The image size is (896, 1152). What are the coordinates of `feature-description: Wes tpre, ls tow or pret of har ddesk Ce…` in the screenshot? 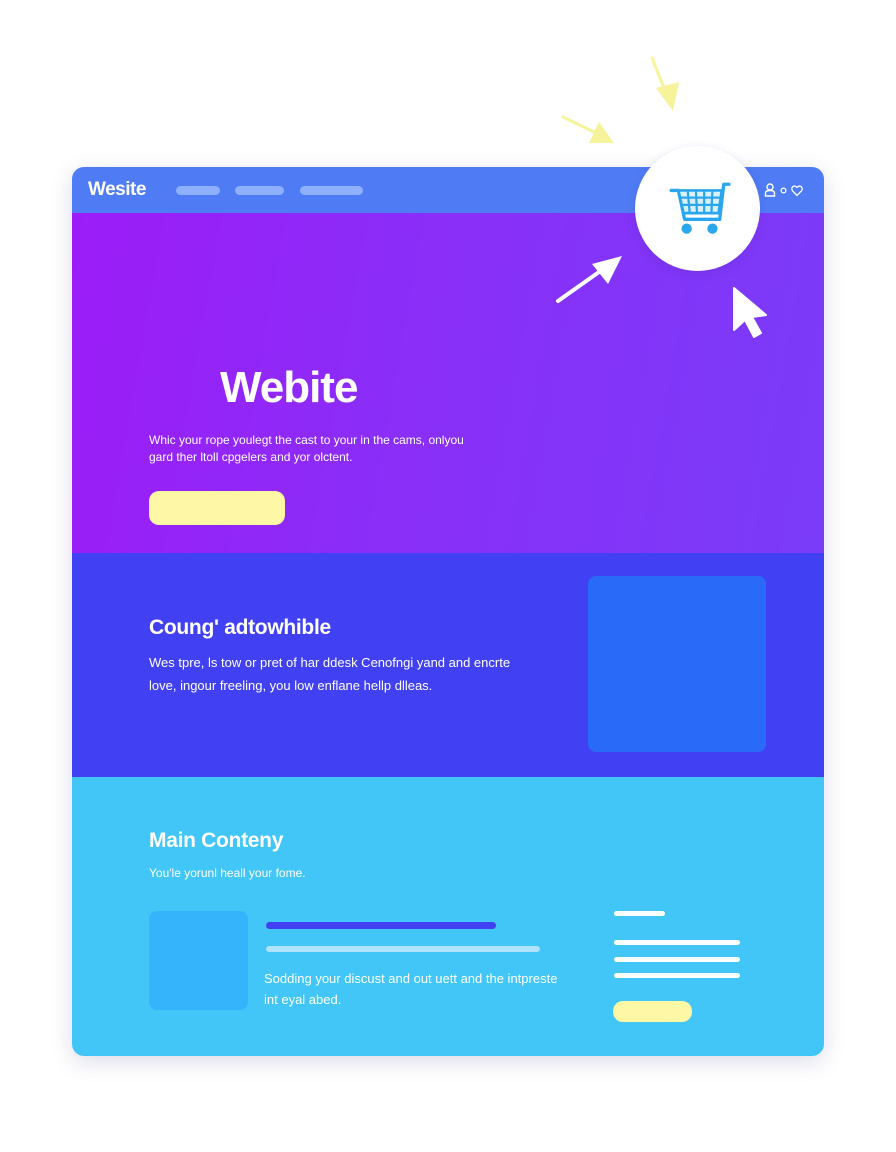 It's located at (330, 674).